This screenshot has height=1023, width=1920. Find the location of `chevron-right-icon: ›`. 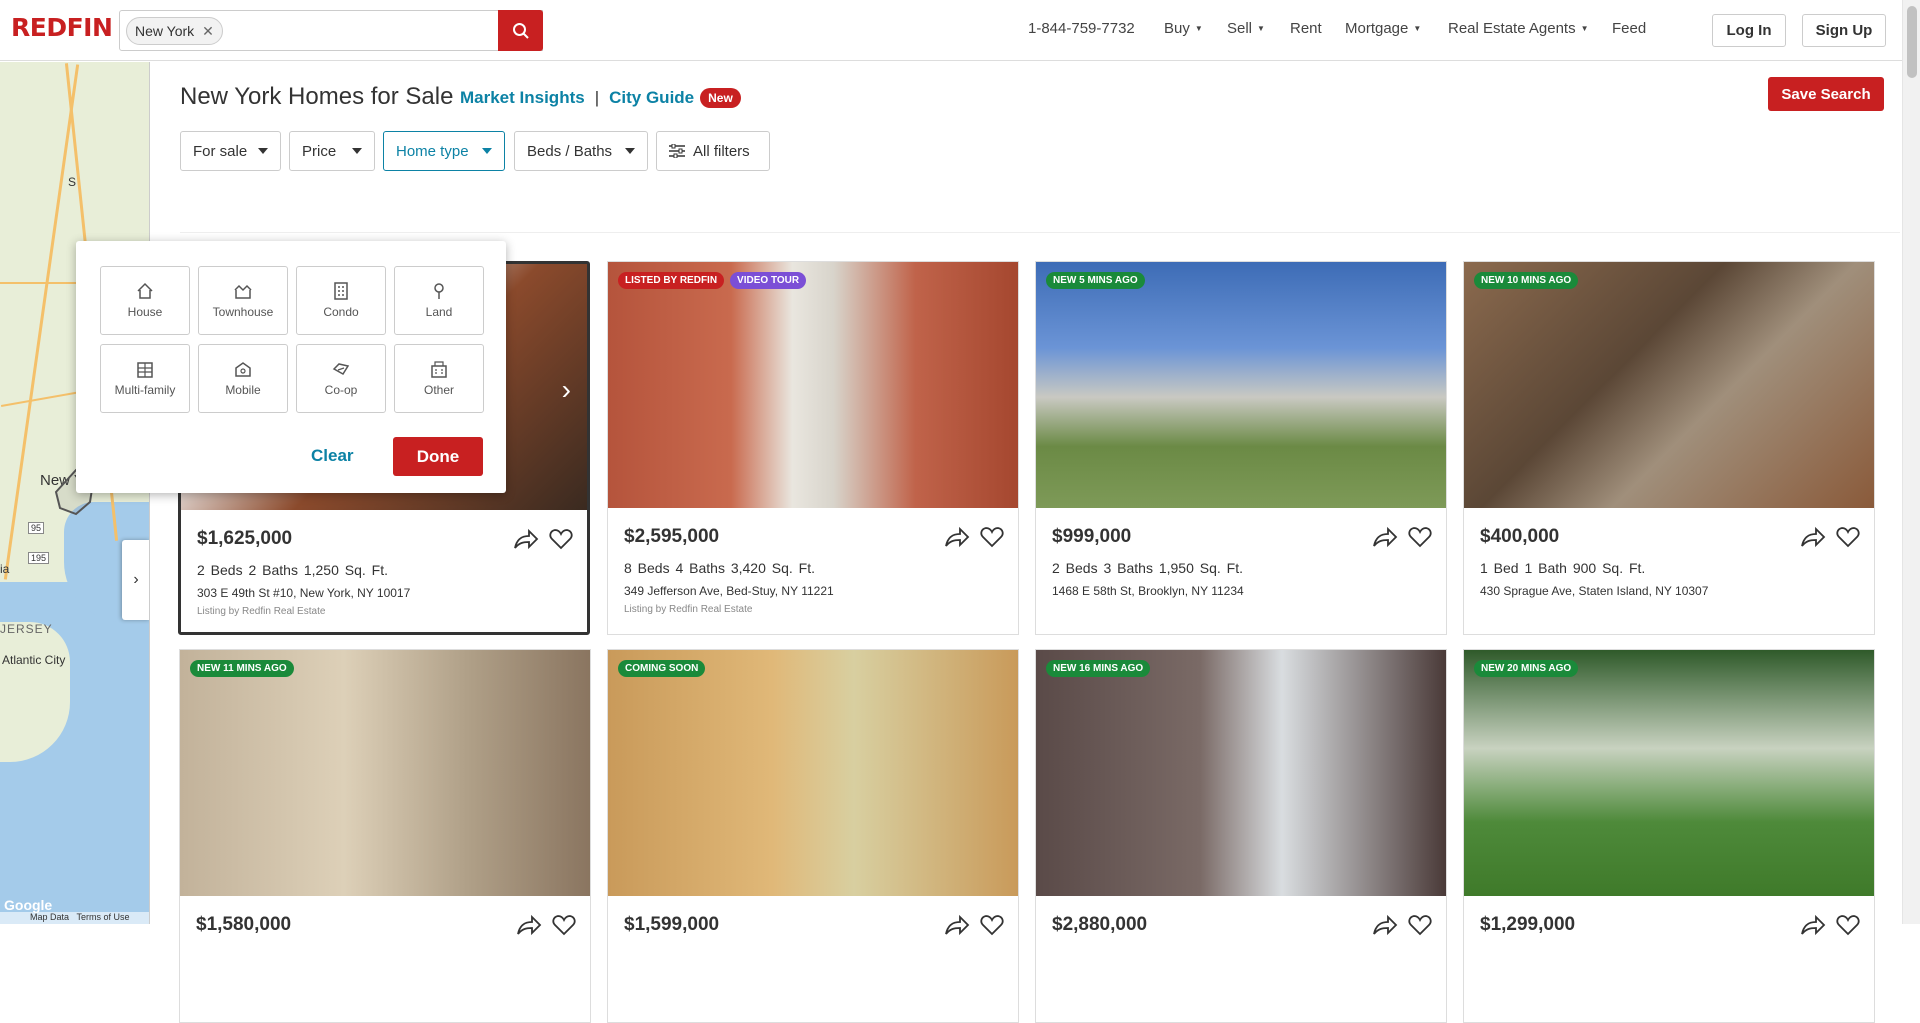

chevron-right-icon: › is located at coordinates (136, 579).